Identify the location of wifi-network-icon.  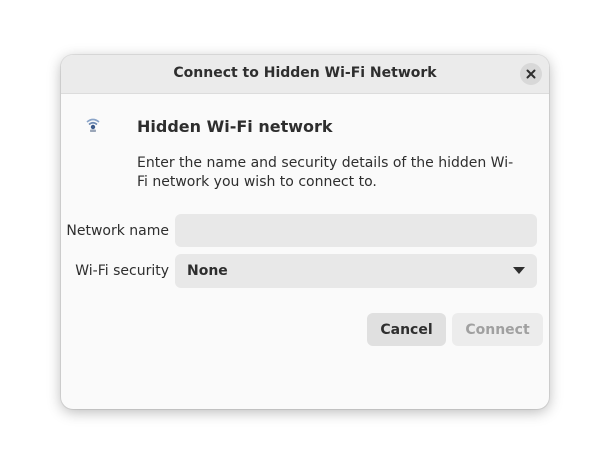
(93, 125).